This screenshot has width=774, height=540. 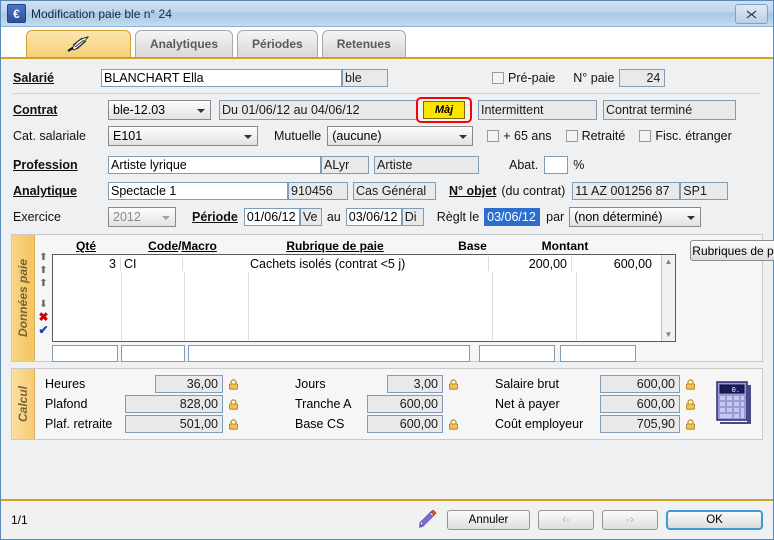 What do you see at coordinates (184, 43) in the screenshot?
I see `tab-analytiques: Analytiques` at bounding box center [184, 43].